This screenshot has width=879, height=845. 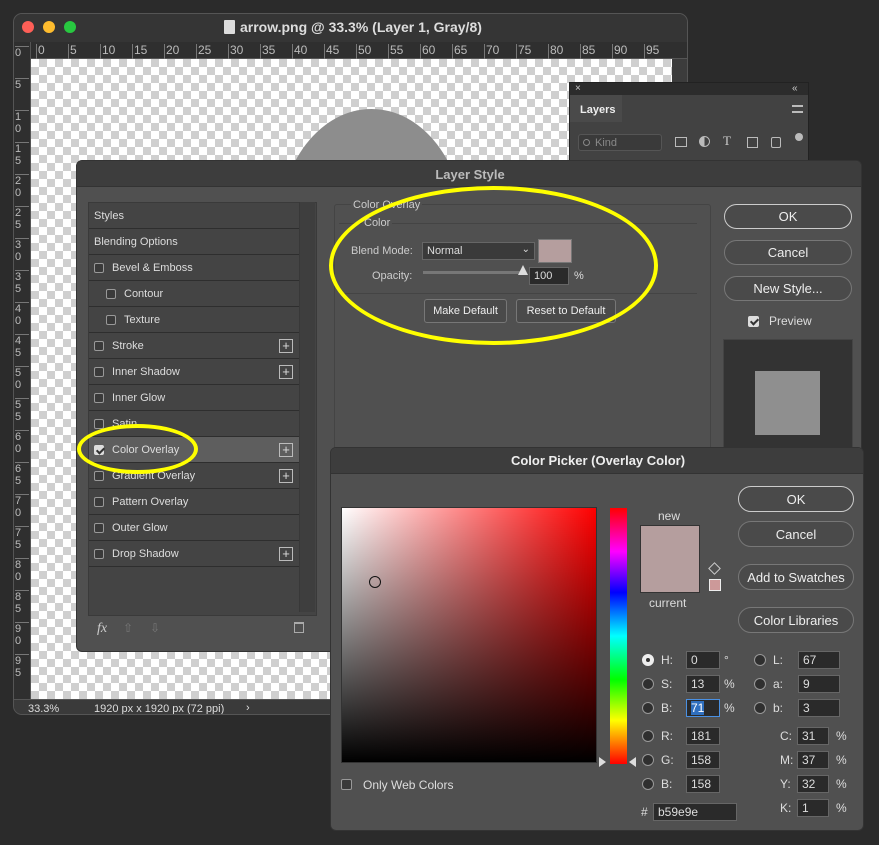 I want to click on minimize-button, so click(x=49, y=27).